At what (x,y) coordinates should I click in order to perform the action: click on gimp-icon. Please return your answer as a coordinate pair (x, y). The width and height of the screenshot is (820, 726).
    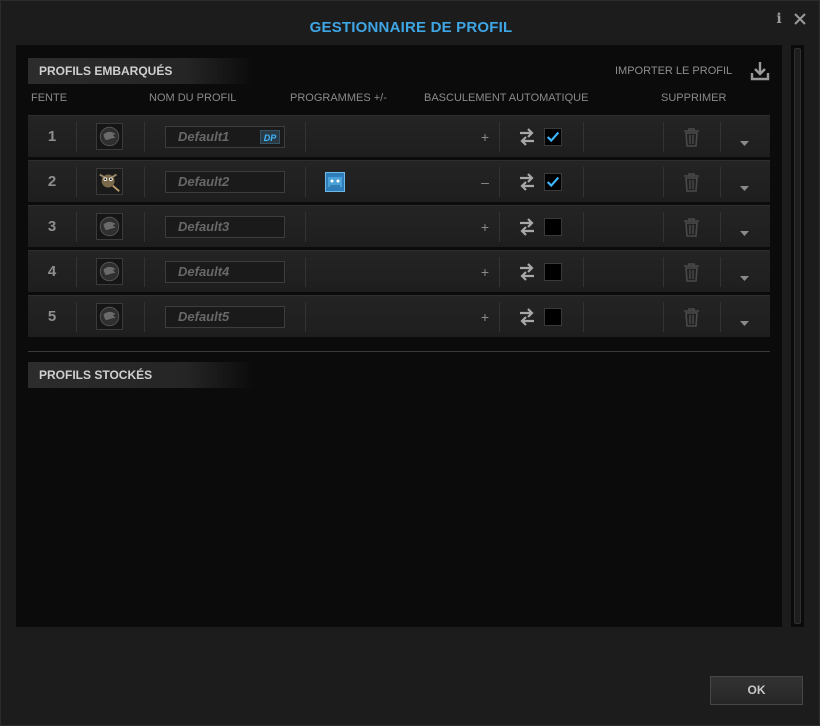
    Looking at the image, I should click on (109, 181).